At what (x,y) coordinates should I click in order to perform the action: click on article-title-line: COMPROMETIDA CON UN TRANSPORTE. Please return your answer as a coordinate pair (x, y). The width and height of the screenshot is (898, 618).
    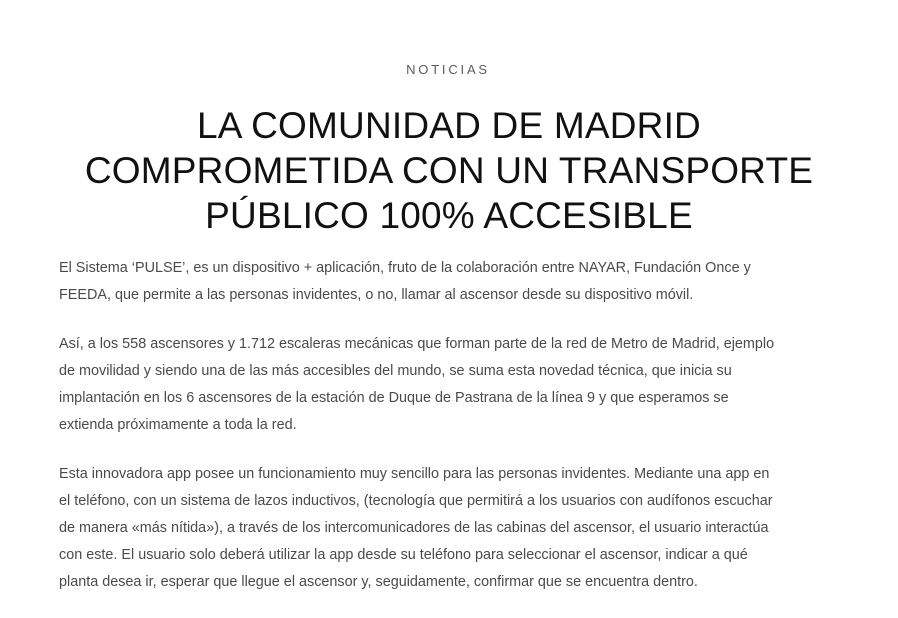
    Looking at the image, I should click on (449, 170).